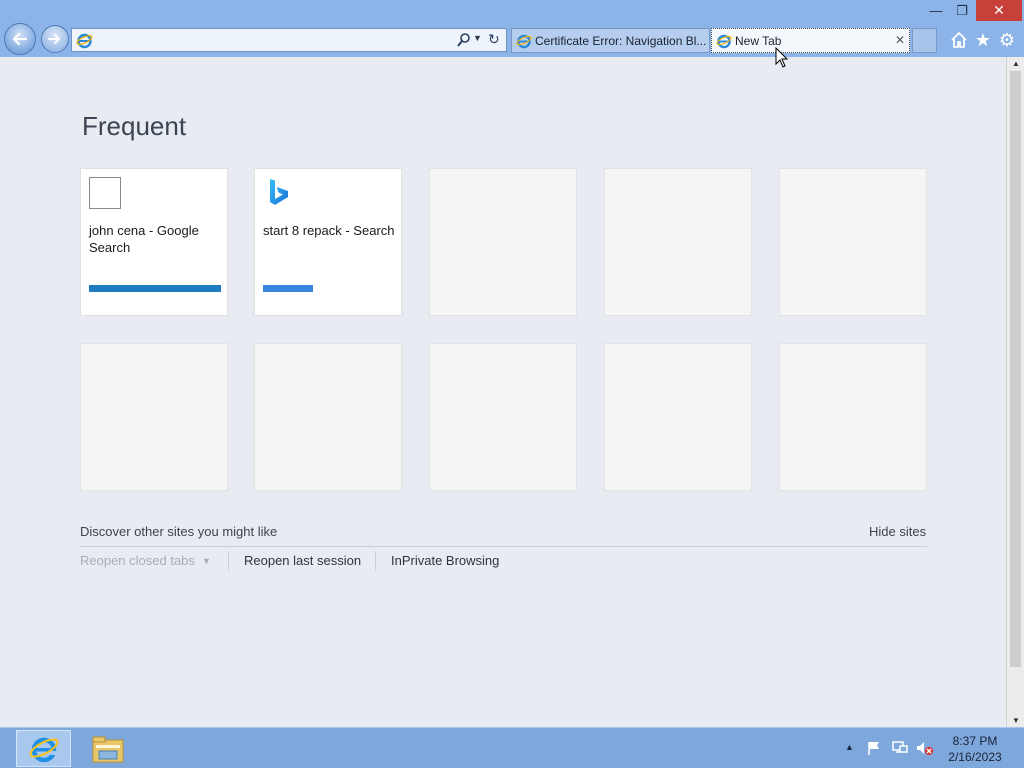 Image resolution: width=1024 pixels, height=768 pixels. Describe the element at coordinates (278, 40) in the screenshot. I see `address-input` at that location.